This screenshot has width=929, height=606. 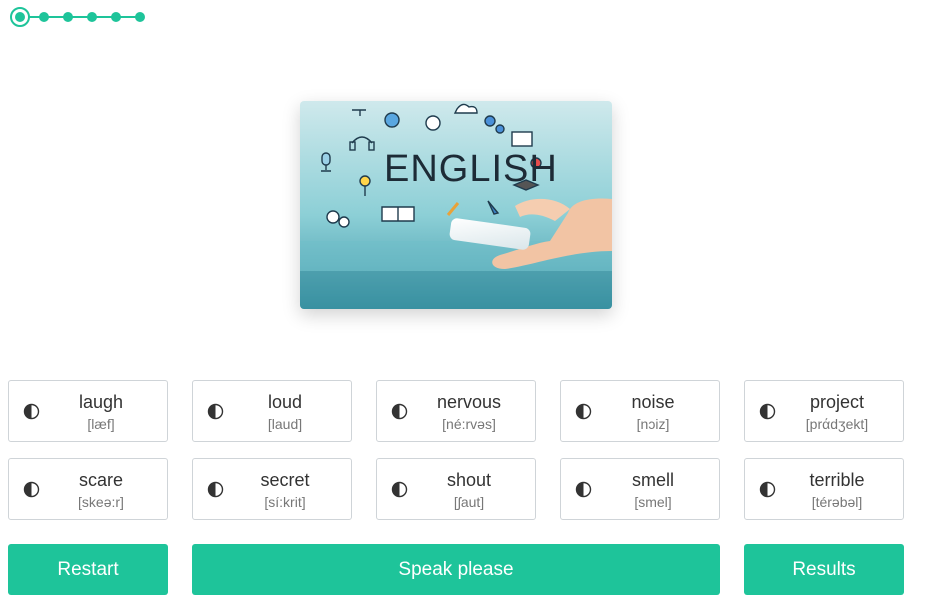 I want to click on word-text: terrible, so click(x=837, y=480).